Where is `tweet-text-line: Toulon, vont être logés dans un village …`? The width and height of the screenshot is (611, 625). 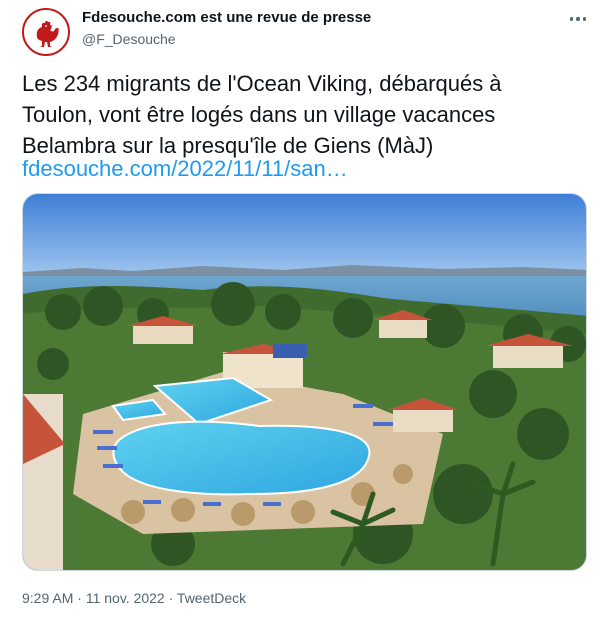 tweet-text-line: Toulon, vont être logés dans un village … is located at coordinates (259, 114).